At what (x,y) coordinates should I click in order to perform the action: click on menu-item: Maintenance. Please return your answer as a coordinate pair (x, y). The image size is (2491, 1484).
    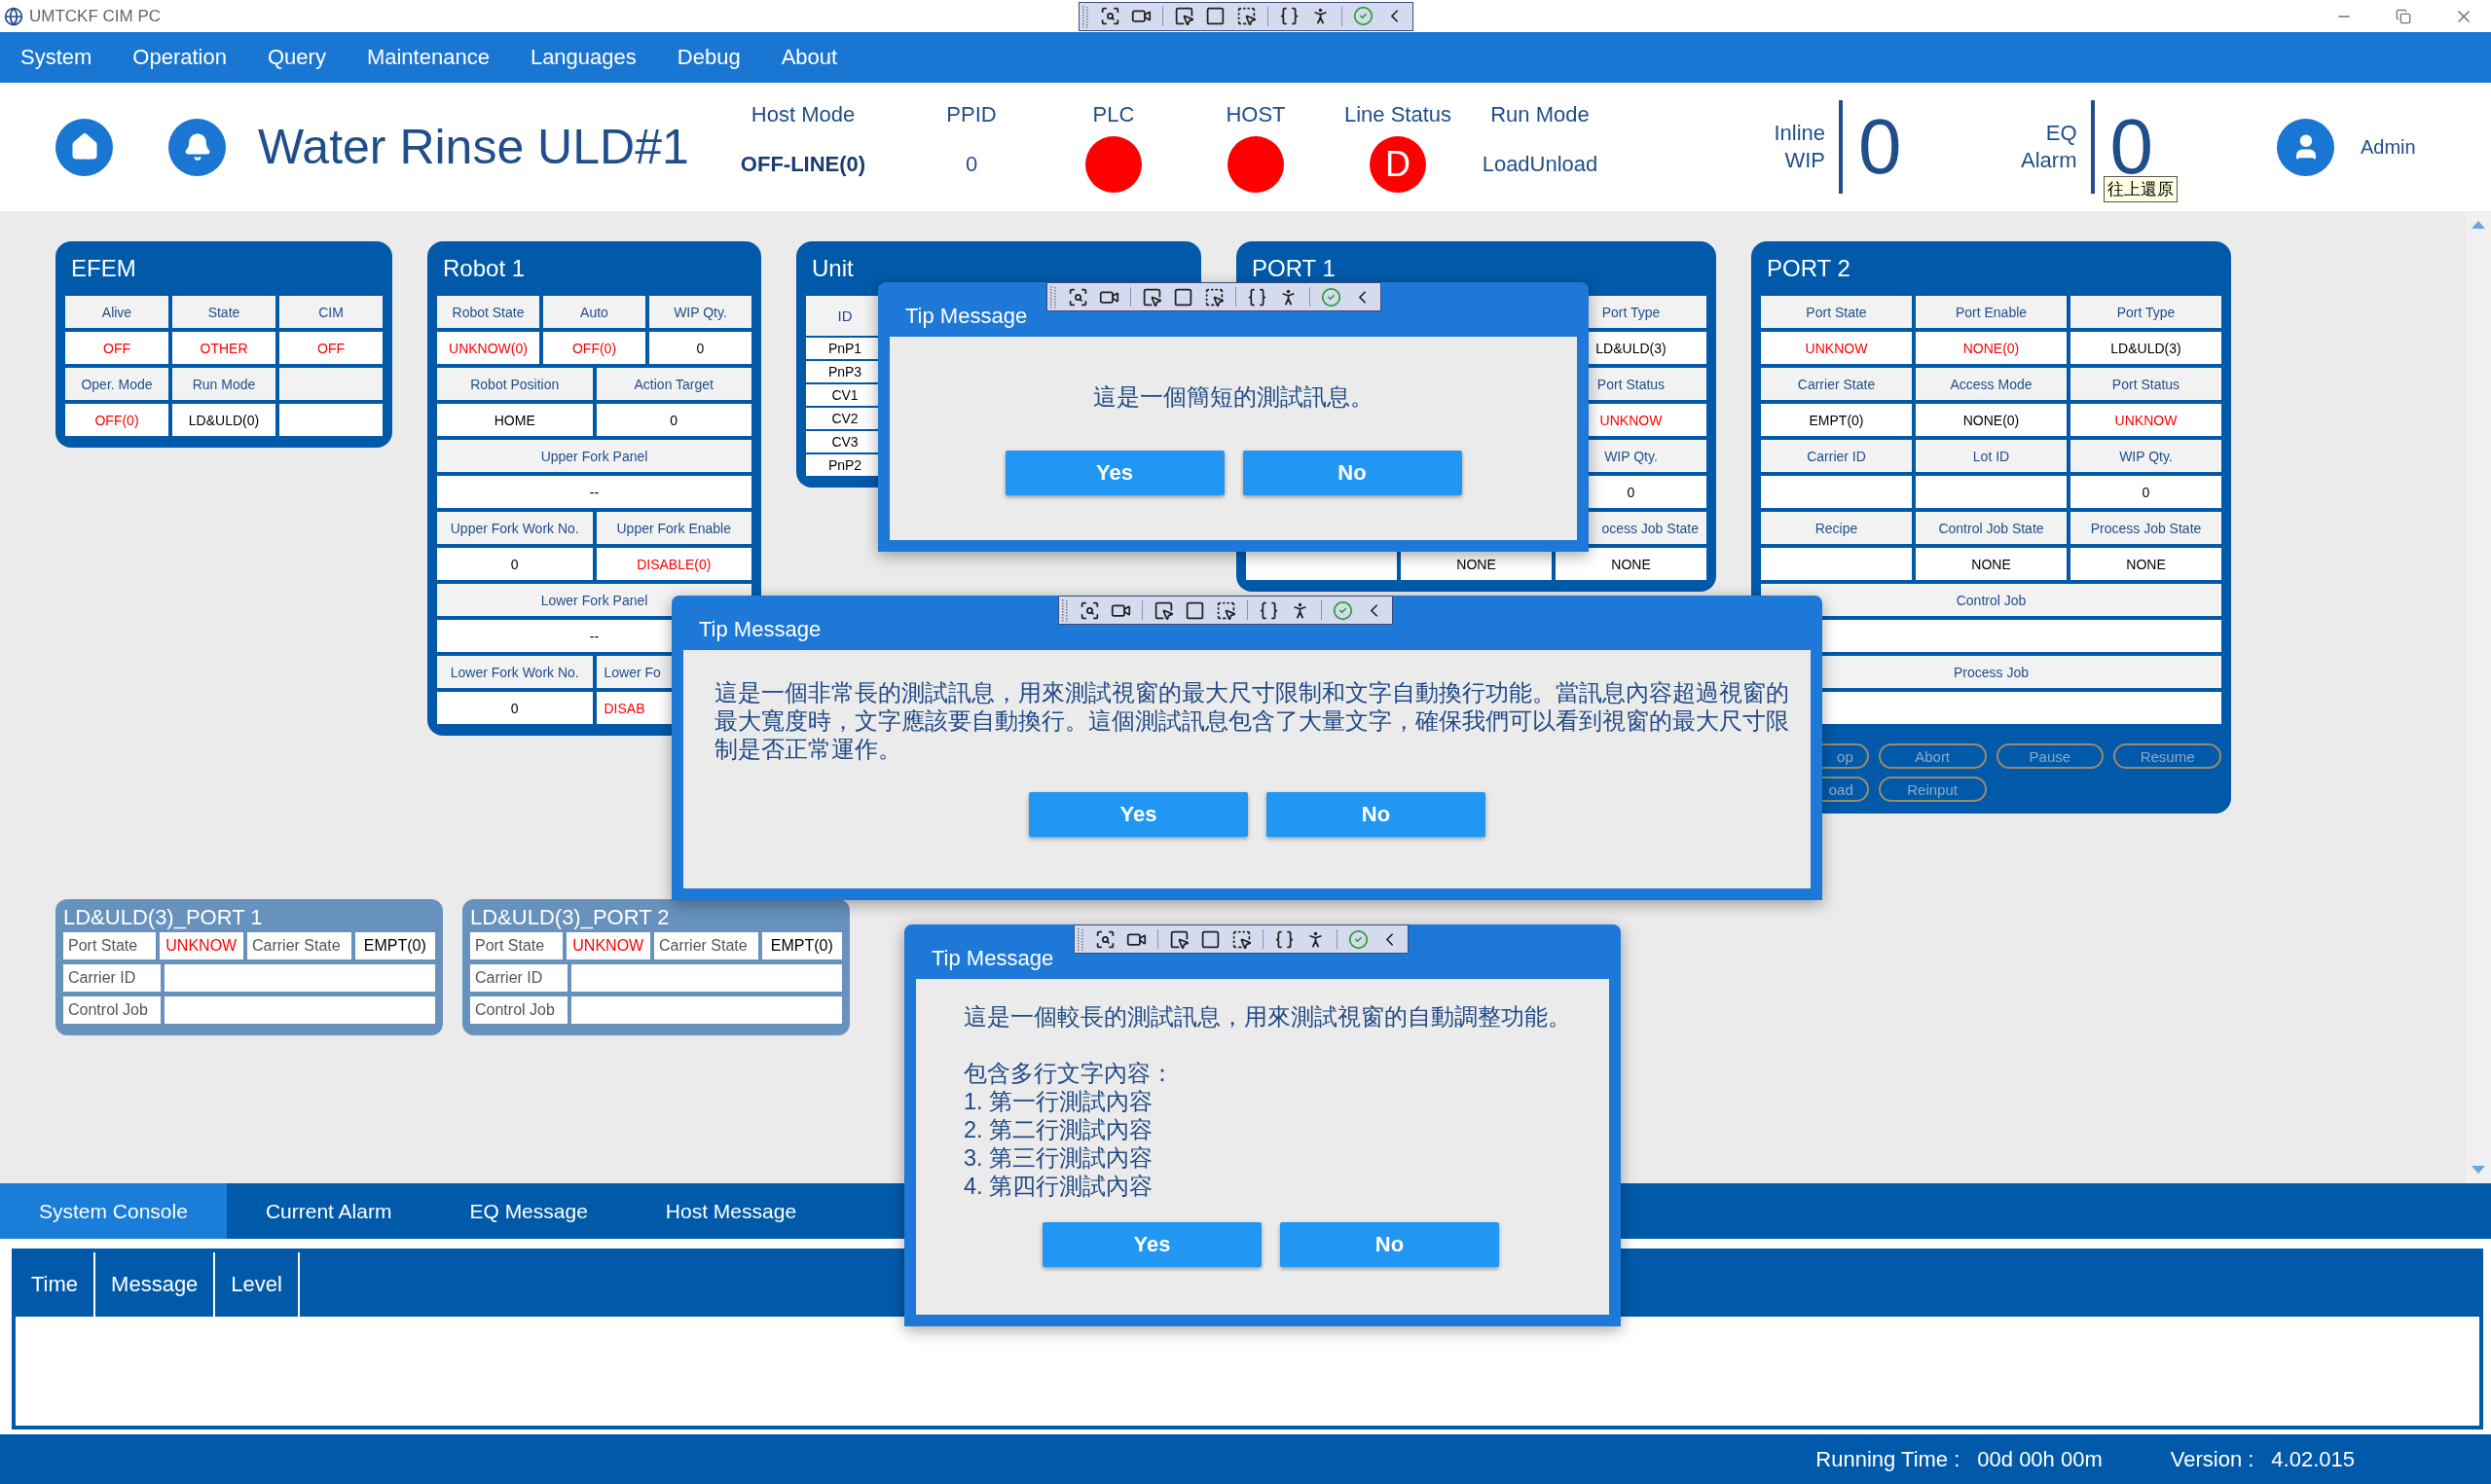
    Looking at the image, I should click on (428, 58).